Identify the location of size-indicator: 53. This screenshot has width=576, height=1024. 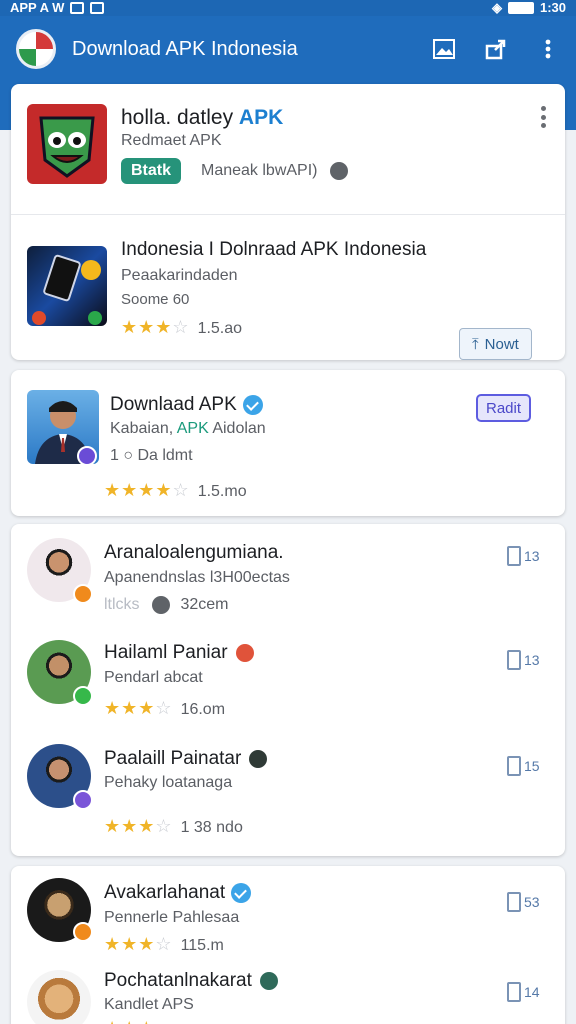
(523, 902).